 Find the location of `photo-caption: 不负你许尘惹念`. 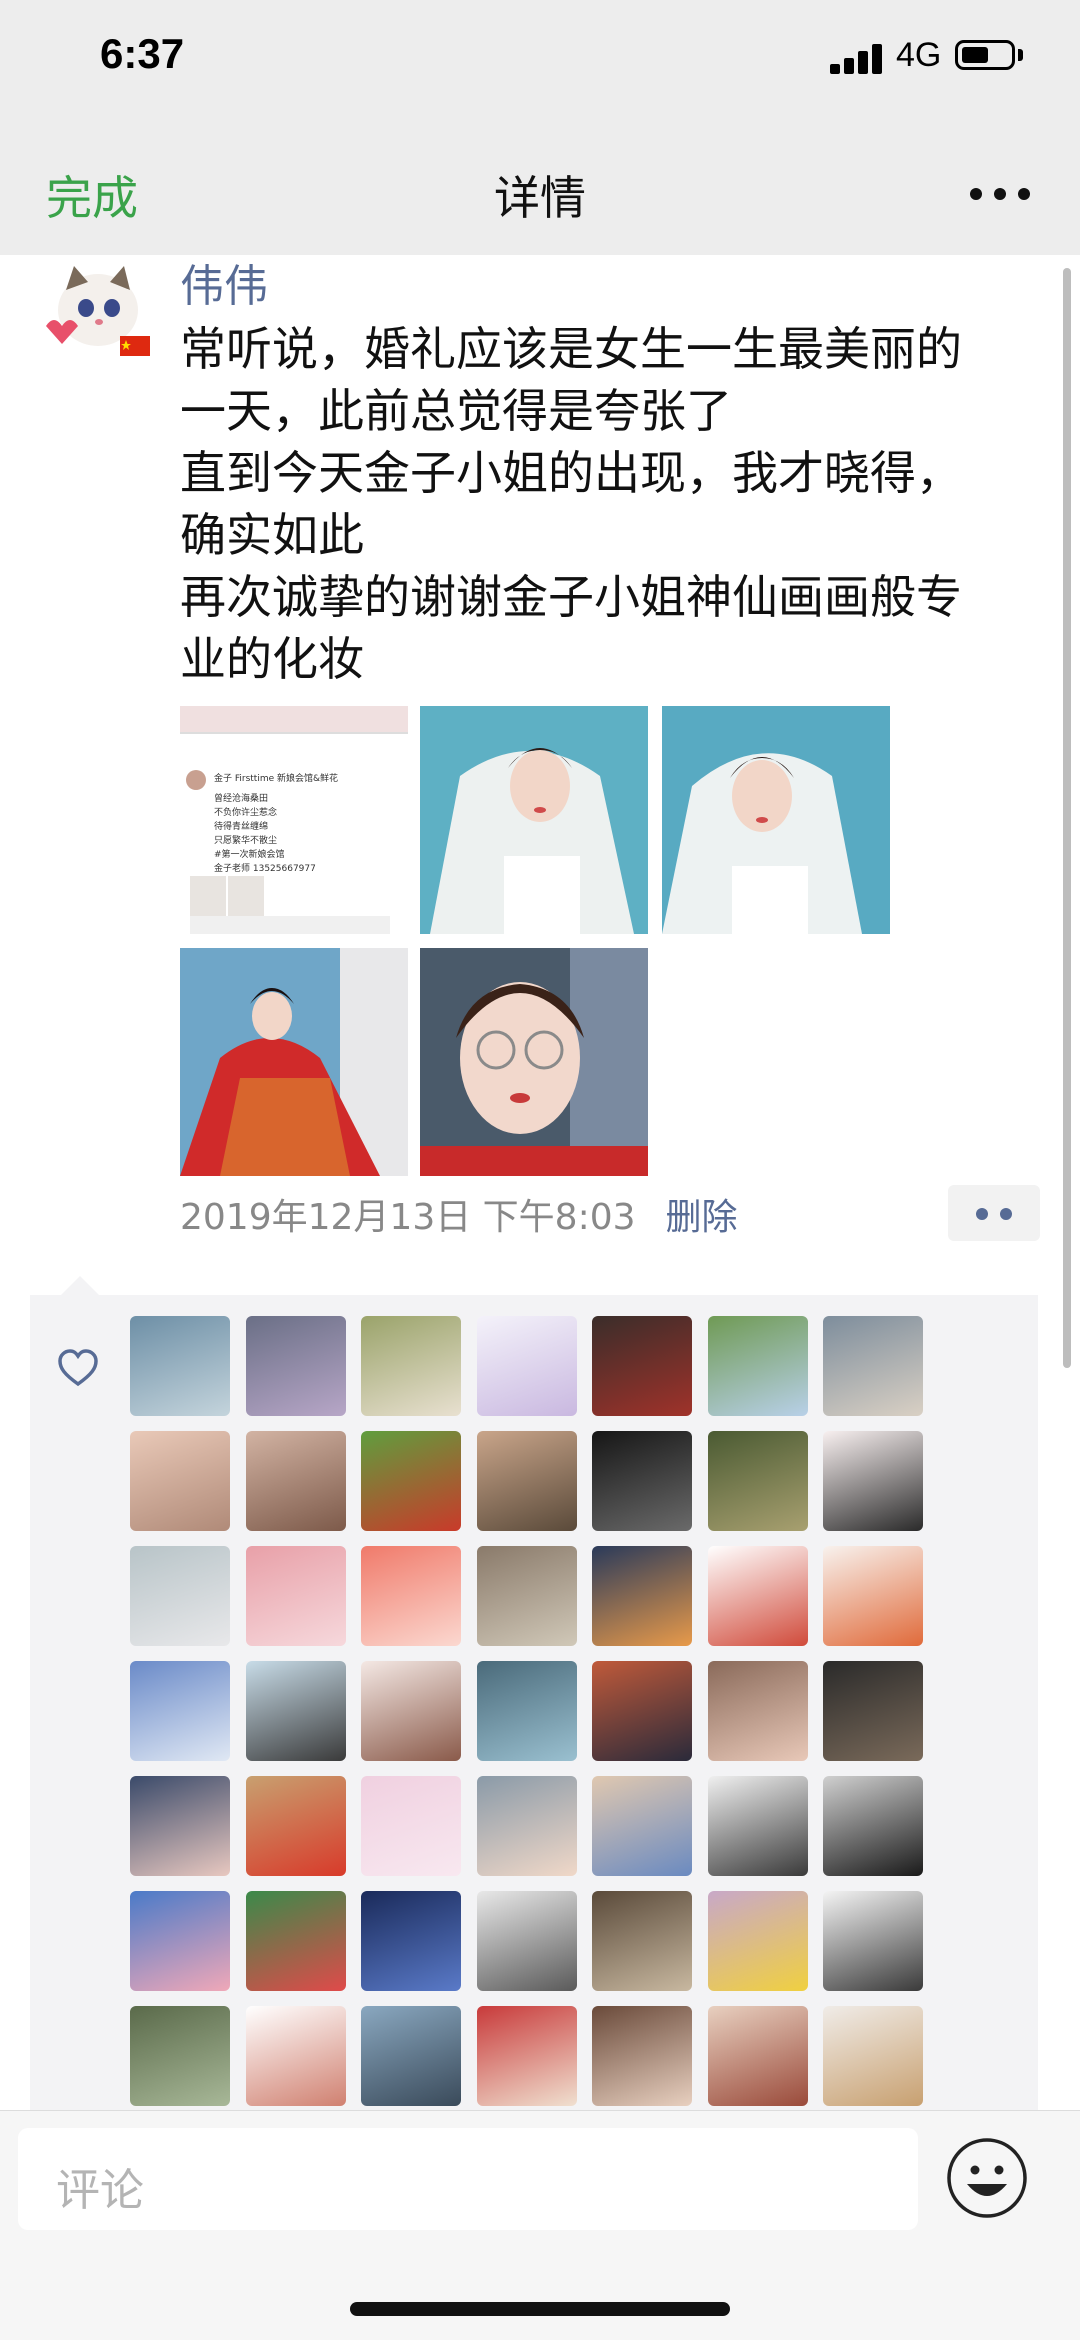

photo-caption: 不负你许尘惹念 is located at coordinates (246, 813).